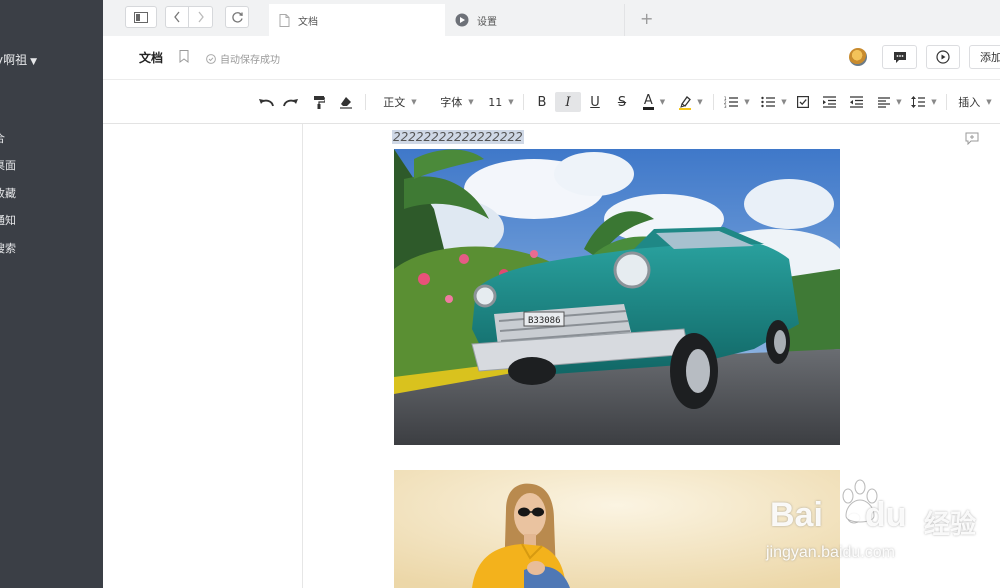  Describe the element at coordinates (357, 20) in the screenshot. I see `tab-document: 文档` at that location.